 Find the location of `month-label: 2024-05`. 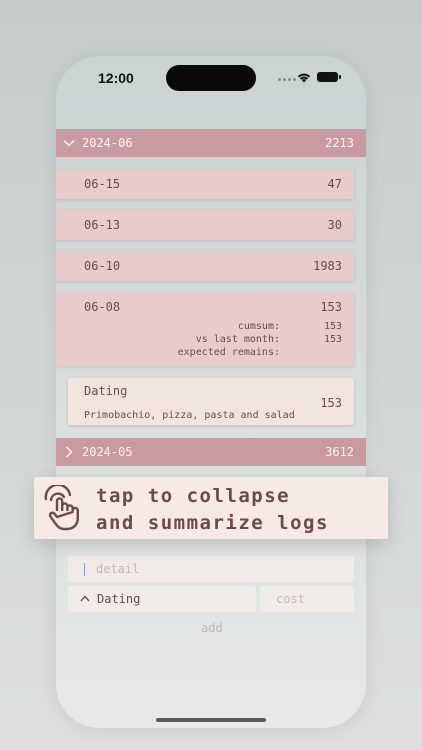

month-label: 2024-05 is located at coordinates (107, 452).